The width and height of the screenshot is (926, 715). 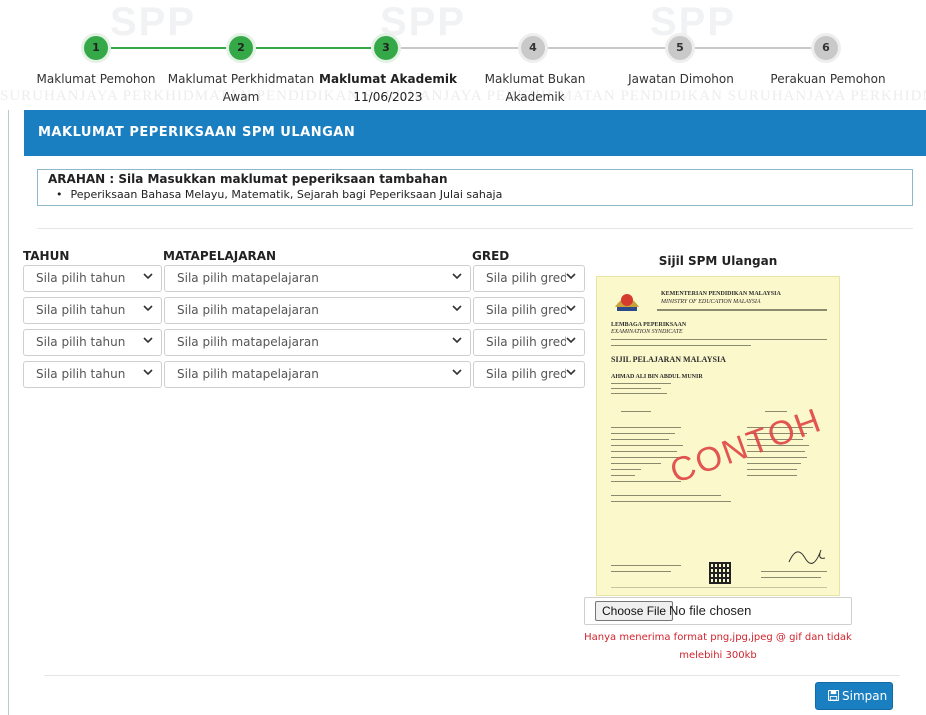 I want to click on certificate-title: Sijil SPM Ulangan, so click(x=718, y=261).